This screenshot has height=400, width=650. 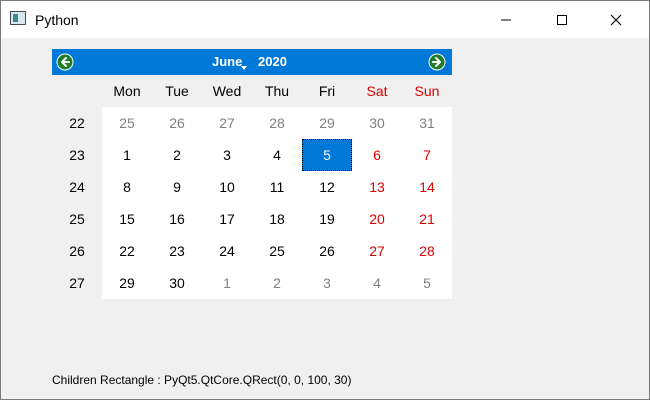 What do you see at coordinates (427, 187) in the screenshot?
I see `day-cell: 14` at bounding box center [427, 187].